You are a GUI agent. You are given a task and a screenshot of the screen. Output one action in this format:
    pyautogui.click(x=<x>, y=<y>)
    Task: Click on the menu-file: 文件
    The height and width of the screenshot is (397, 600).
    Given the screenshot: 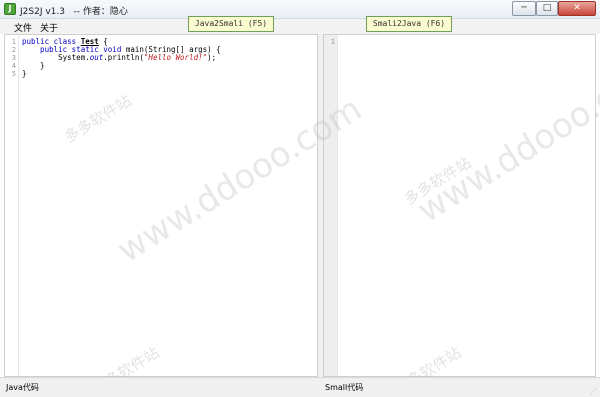 What is the action you would take?
    pyautogui.click(x=23, y=27)
    